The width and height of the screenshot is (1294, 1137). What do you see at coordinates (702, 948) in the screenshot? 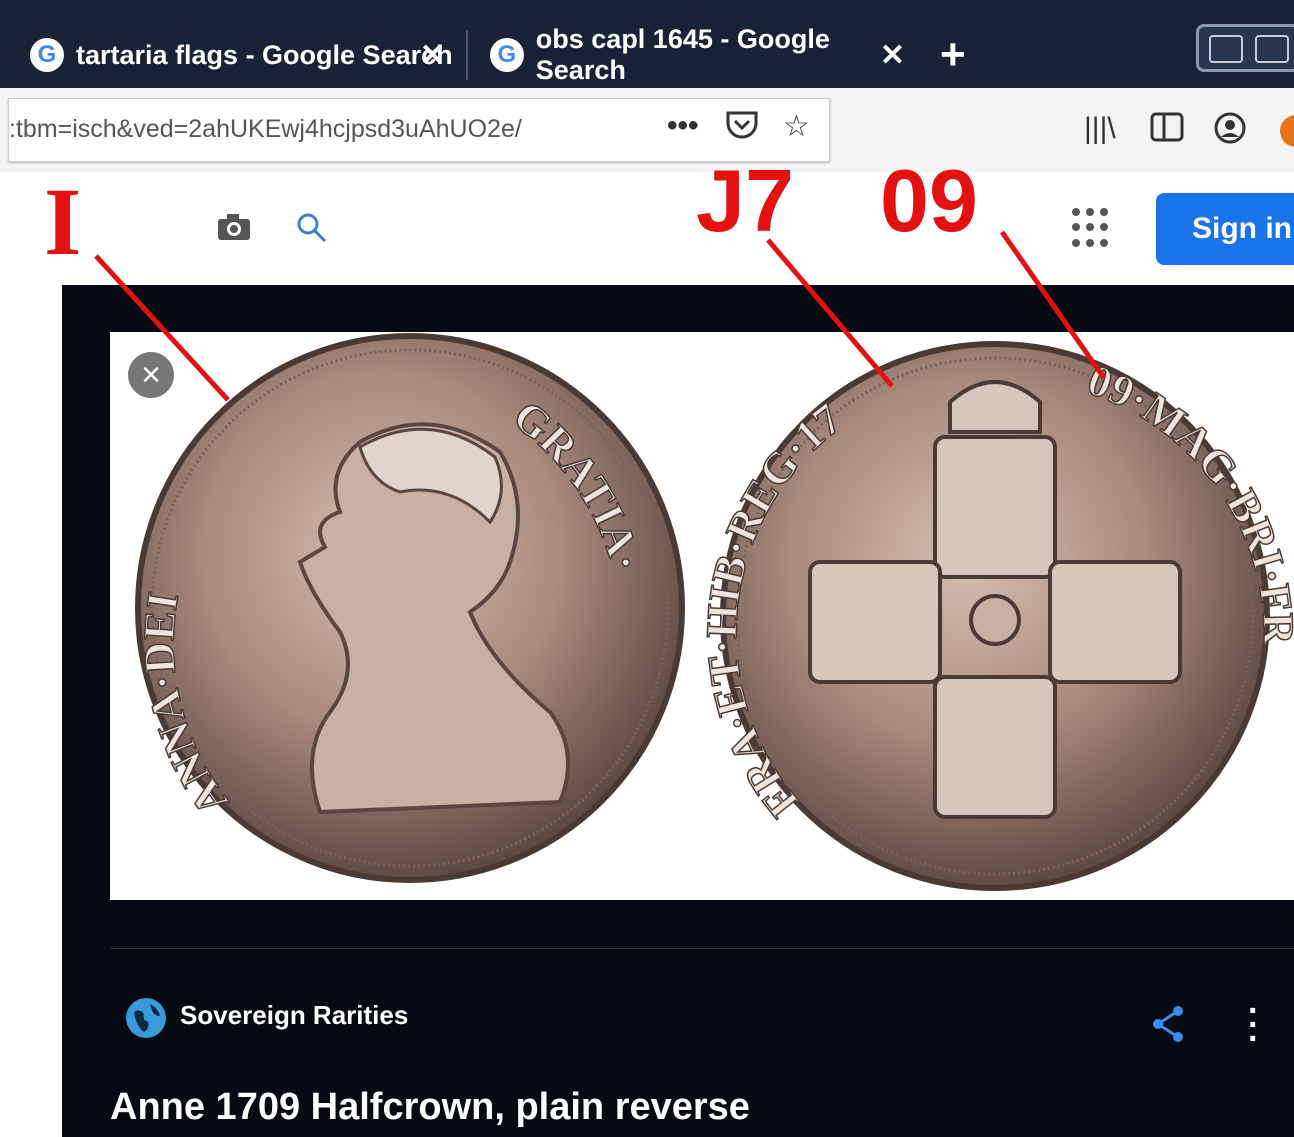
I see `divider` at bounding box center [702, 948].